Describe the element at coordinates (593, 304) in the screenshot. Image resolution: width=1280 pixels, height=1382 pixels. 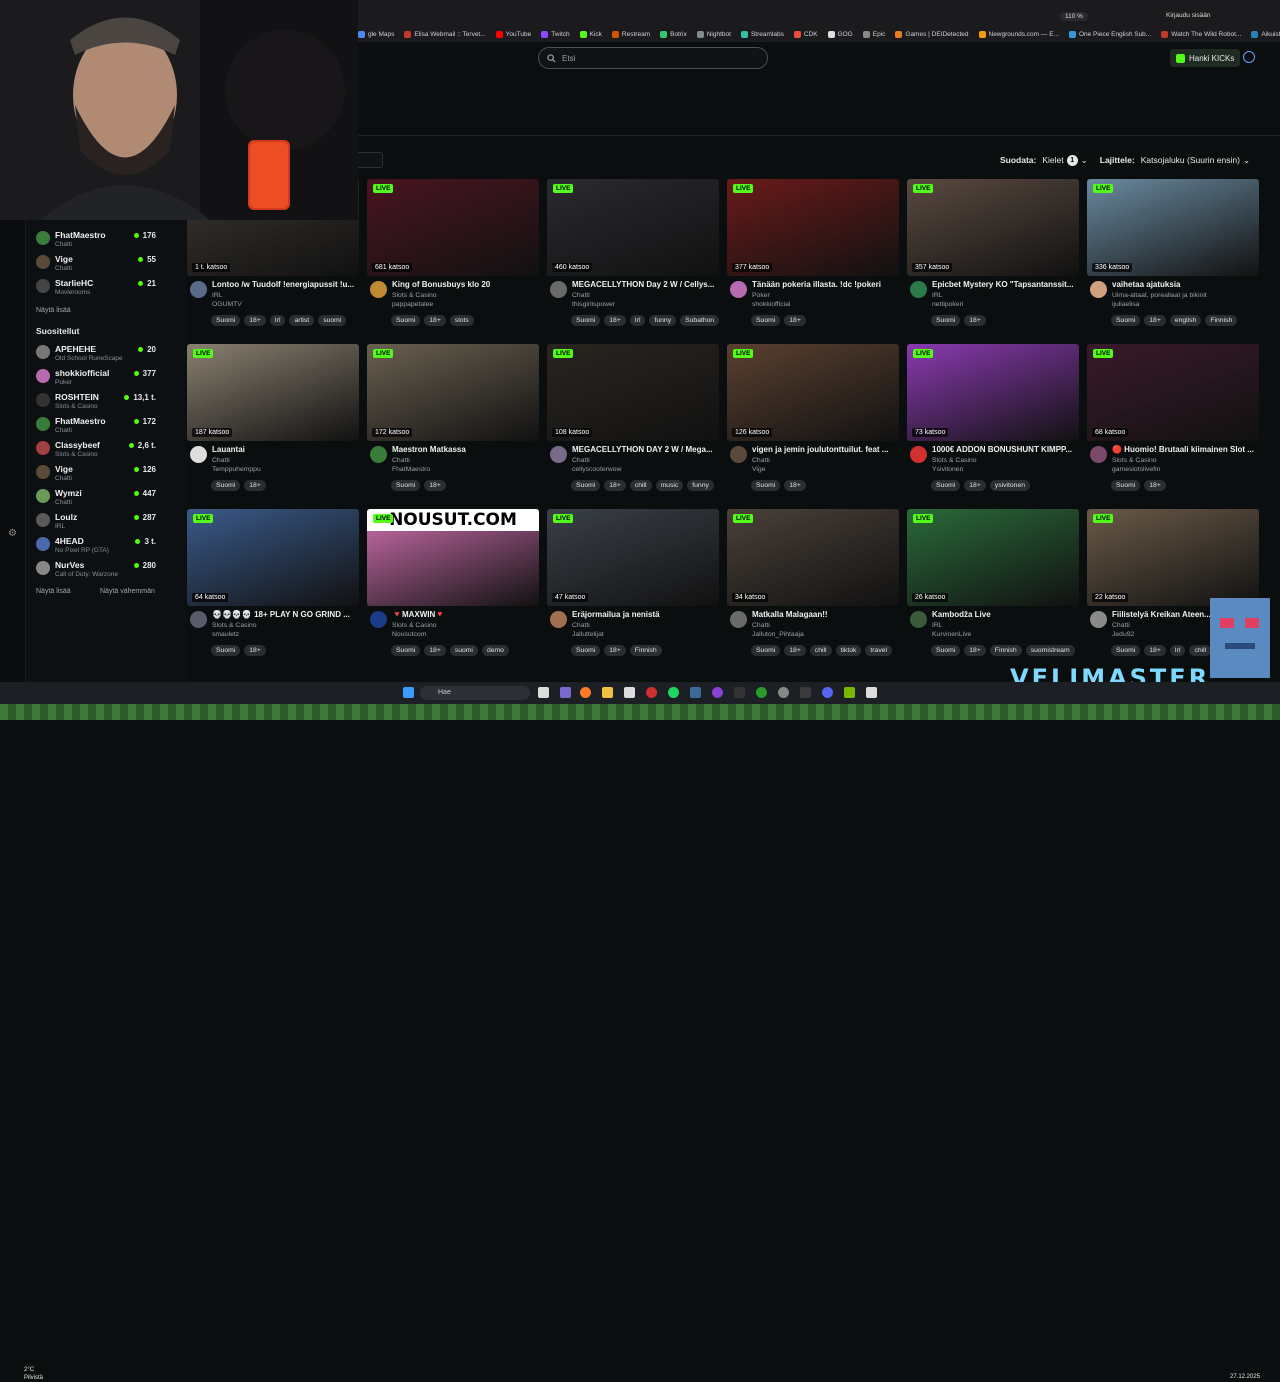
I see `channel-name: thisgirlispower` at that location.